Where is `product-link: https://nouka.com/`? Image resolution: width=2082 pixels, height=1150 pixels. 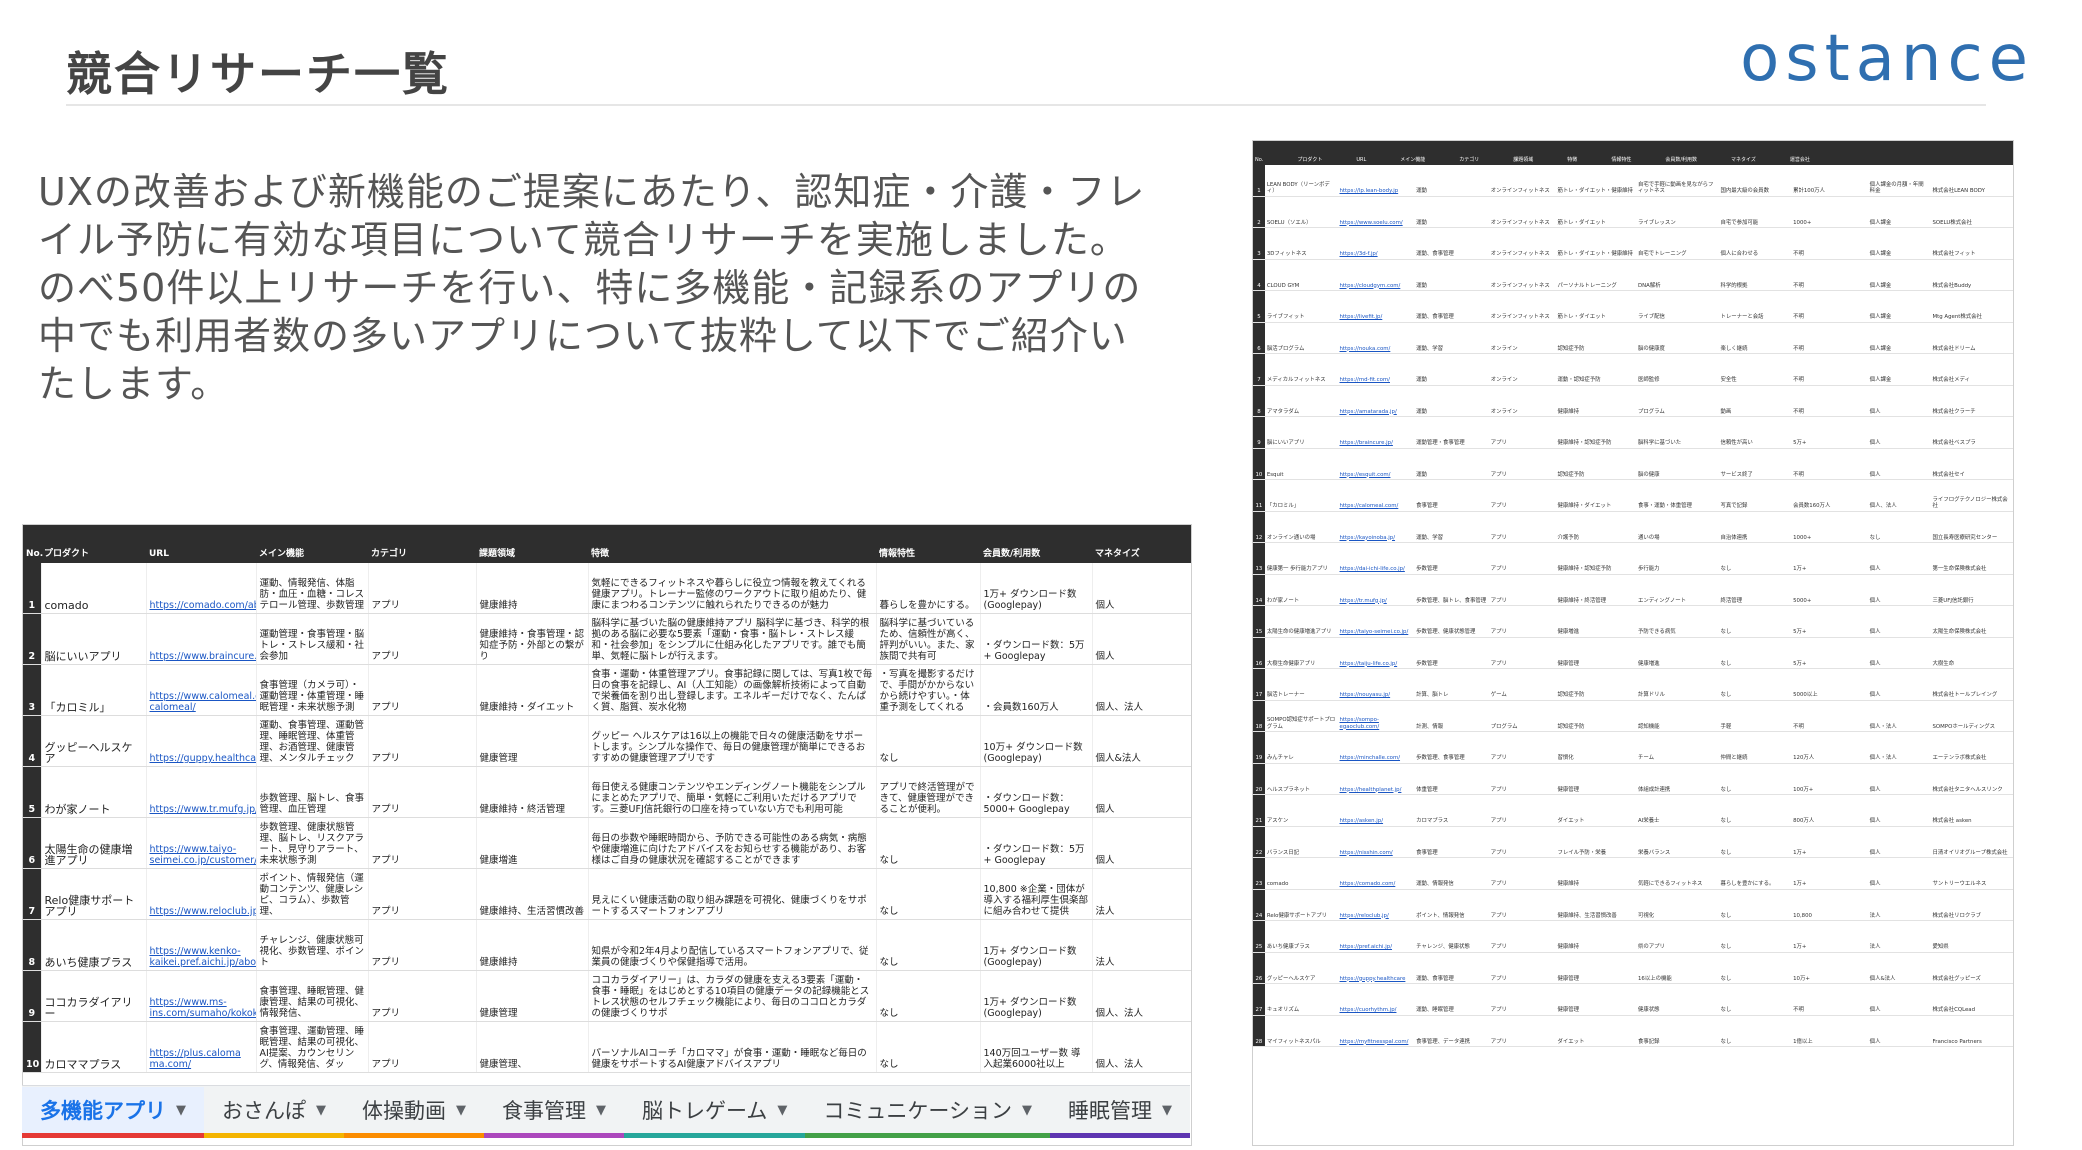 product-link: https://nouka.com/ is located at coordinates (1376, 349).